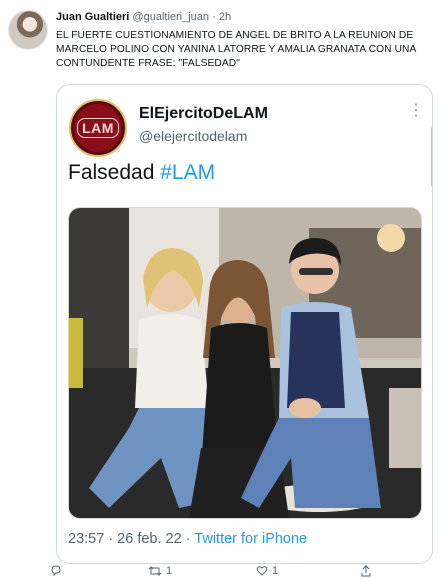  Describe the element at coordinates (240, 572) in the screenshot. I see `tweet-actions: 1 1` at that location.